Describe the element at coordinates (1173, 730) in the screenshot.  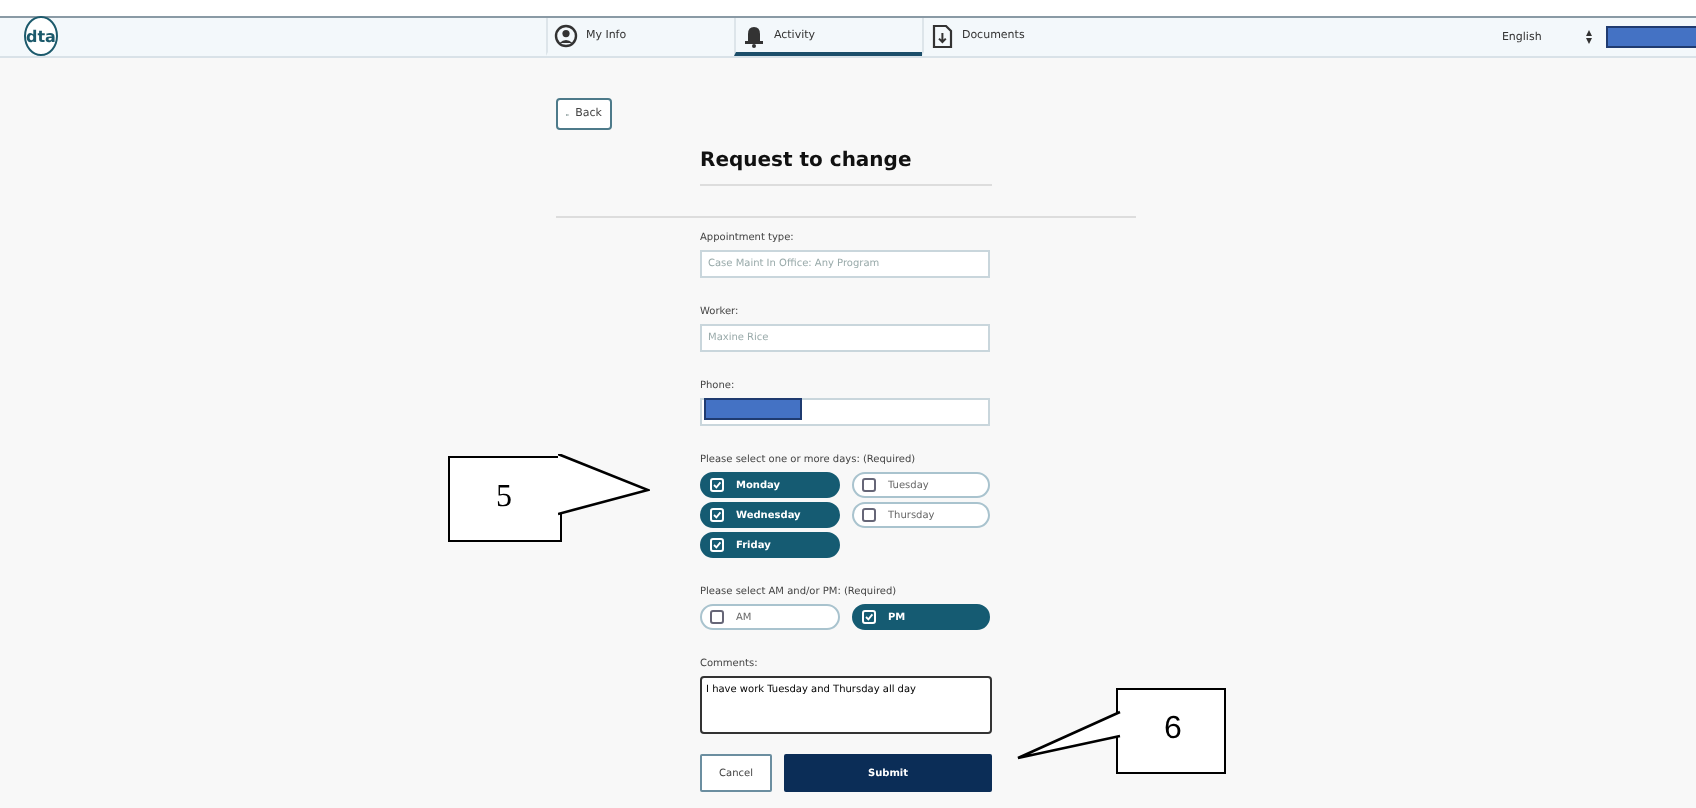
I see `callout-number: 6` at that location.